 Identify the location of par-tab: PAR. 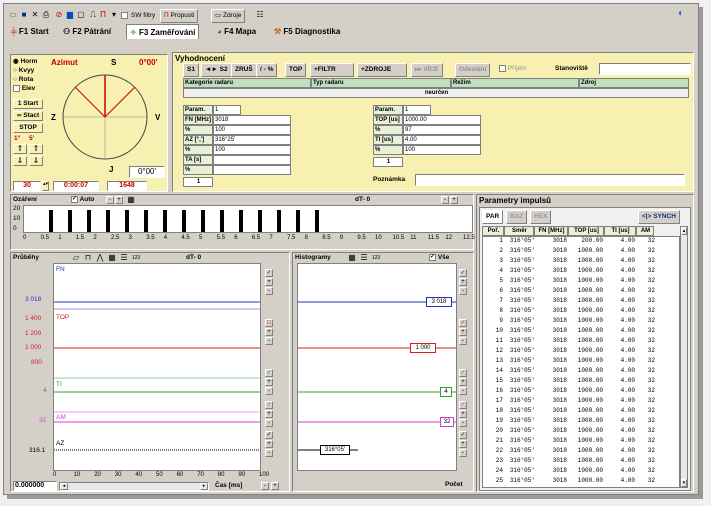
(493, 217).